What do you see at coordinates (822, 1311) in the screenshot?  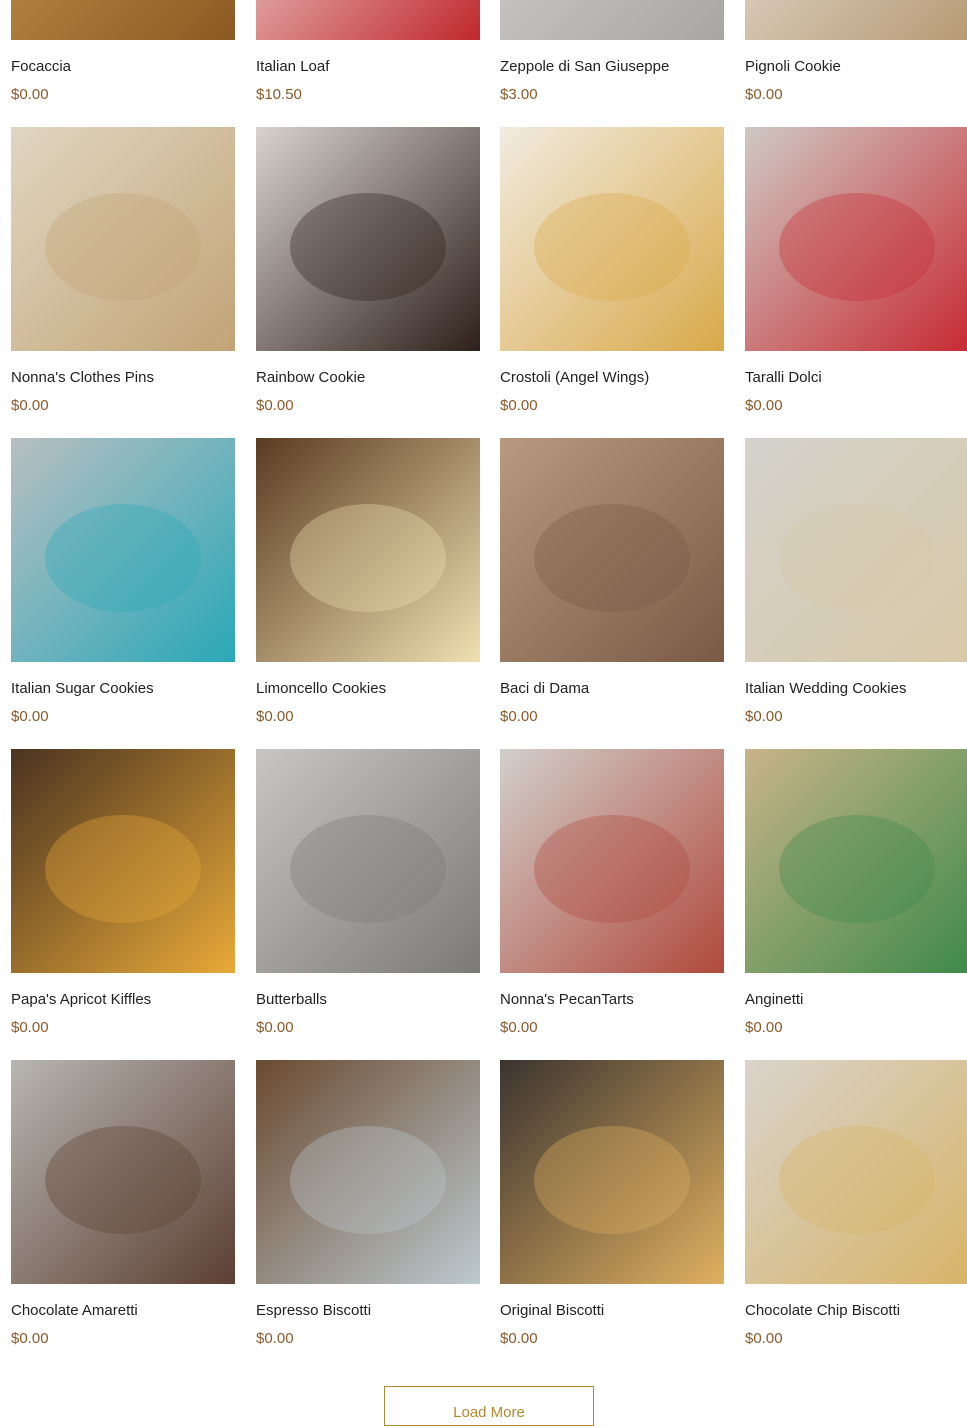 I see `product-name: Chocolate Chip Biscotti` at bounding box center [822, 1311].